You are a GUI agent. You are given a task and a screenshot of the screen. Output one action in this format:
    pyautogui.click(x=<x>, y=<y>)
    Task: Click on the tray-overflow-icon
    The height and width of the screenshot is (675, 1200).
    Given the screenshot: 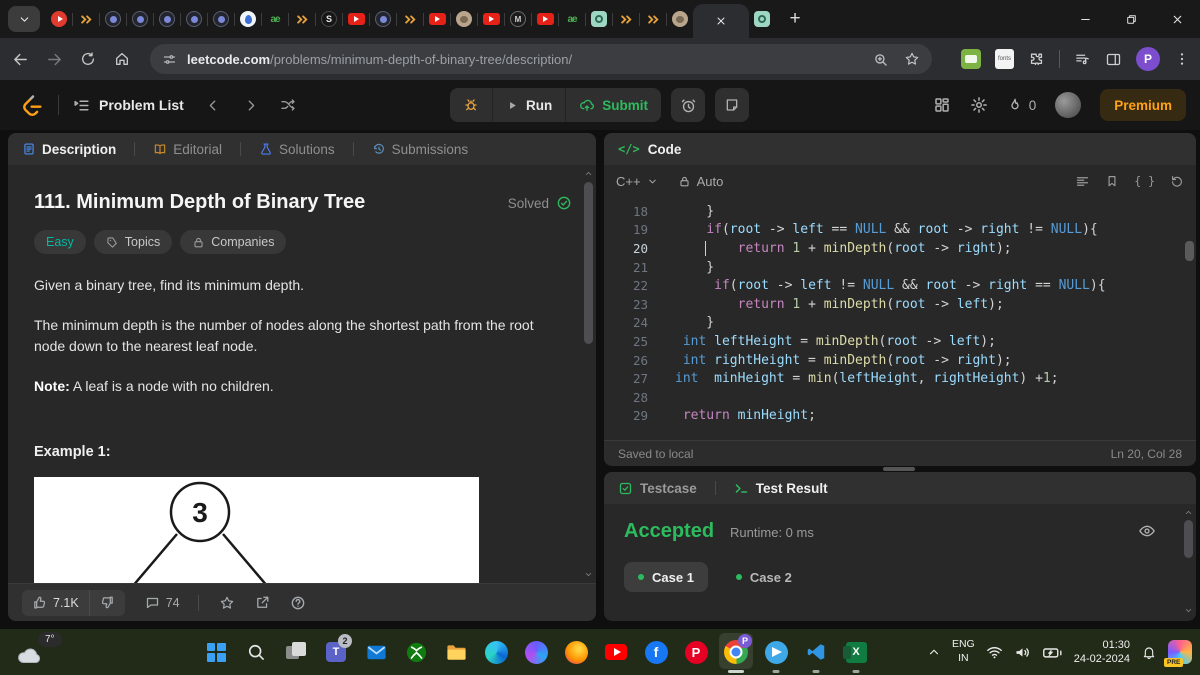 What is the action you would take?
    pyautogui.click(x=934, y=652)
    